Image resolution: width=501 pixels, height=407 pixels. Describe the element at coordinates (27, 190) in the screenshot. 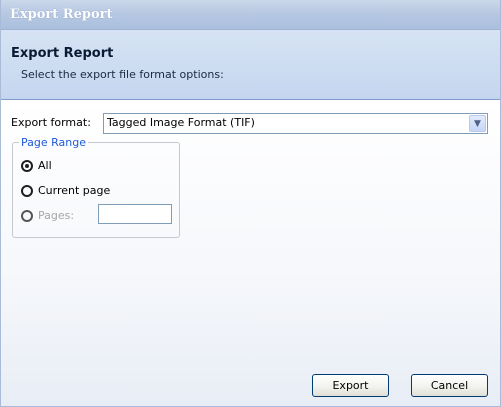

I see `radio-current-page-indicator` at that location.